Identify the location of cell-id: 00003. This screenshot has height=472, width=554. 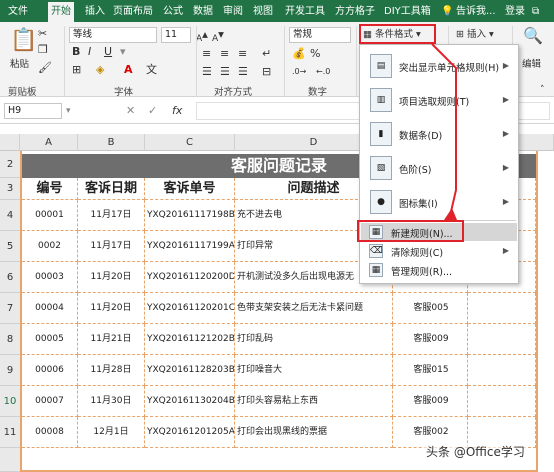
(50, 277).